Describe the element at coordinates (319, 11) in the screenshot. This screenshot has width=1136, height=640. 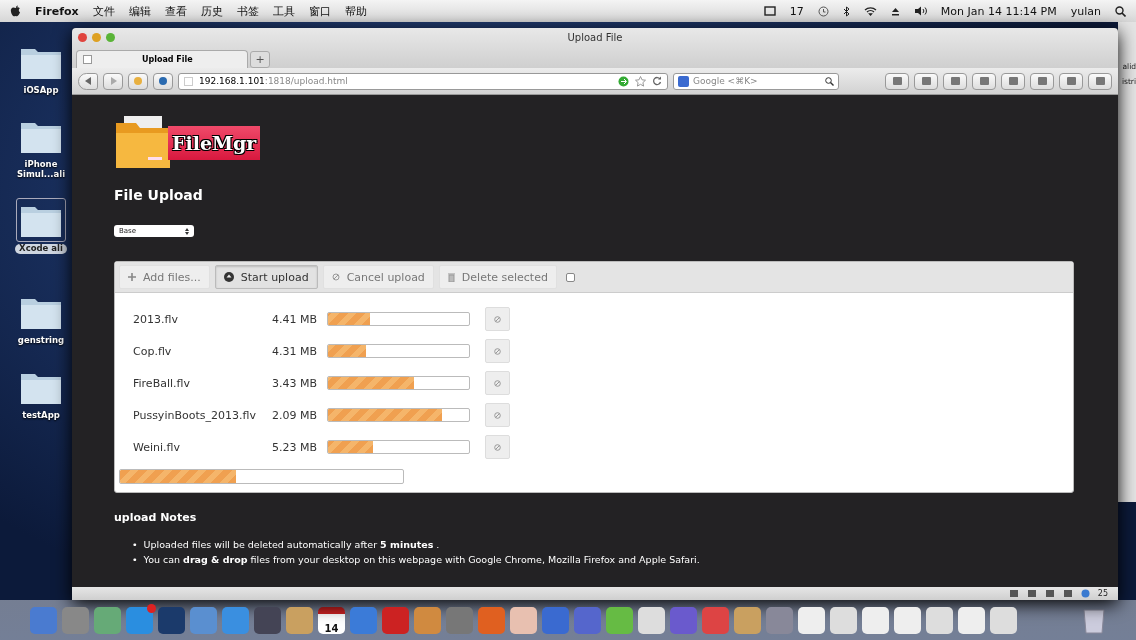
I see `menu-item: 窗口` at that location.